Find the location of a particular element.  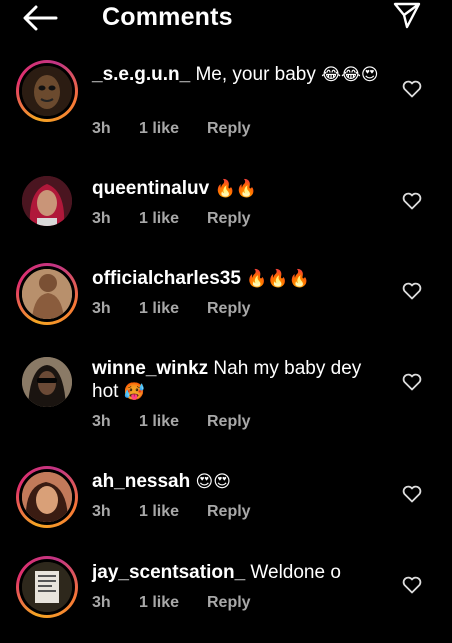

comment-item: queentinaluv 🔥🔥 3h 1 like Reply is located at coordinates (226, 215).